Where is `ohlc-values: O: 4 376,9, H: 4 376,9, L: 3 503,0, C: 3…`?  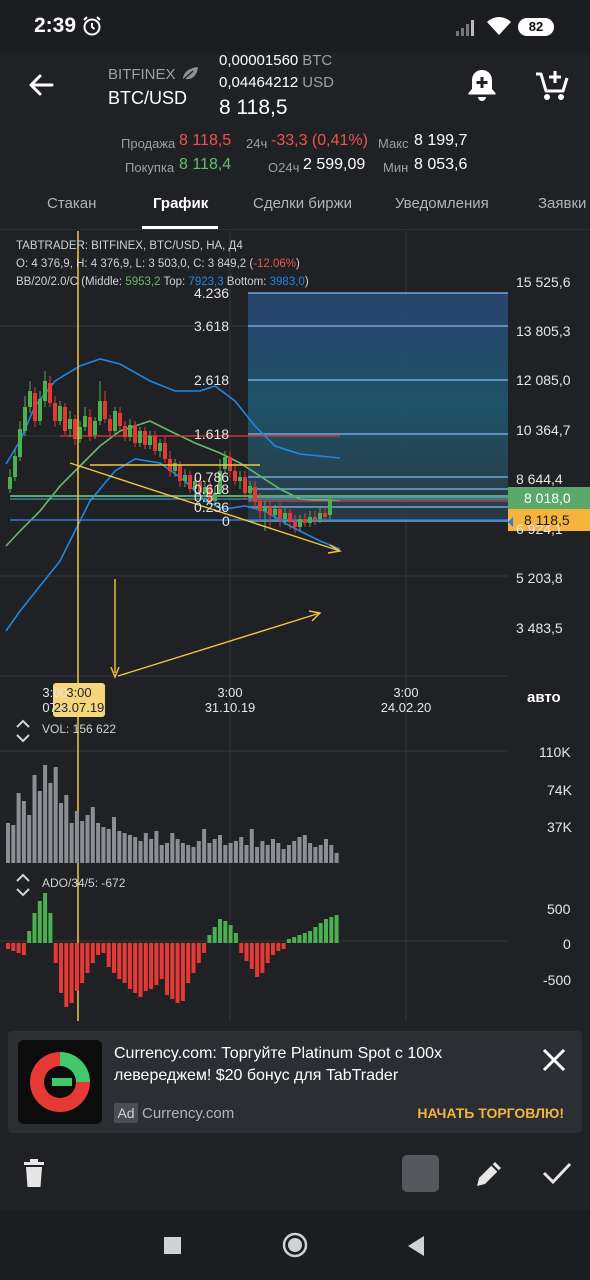
ohlc-values: O: 4 376,9, H: 4 376,9, L: 3 503,0, C: 3… is located at coordinates (135, 264).